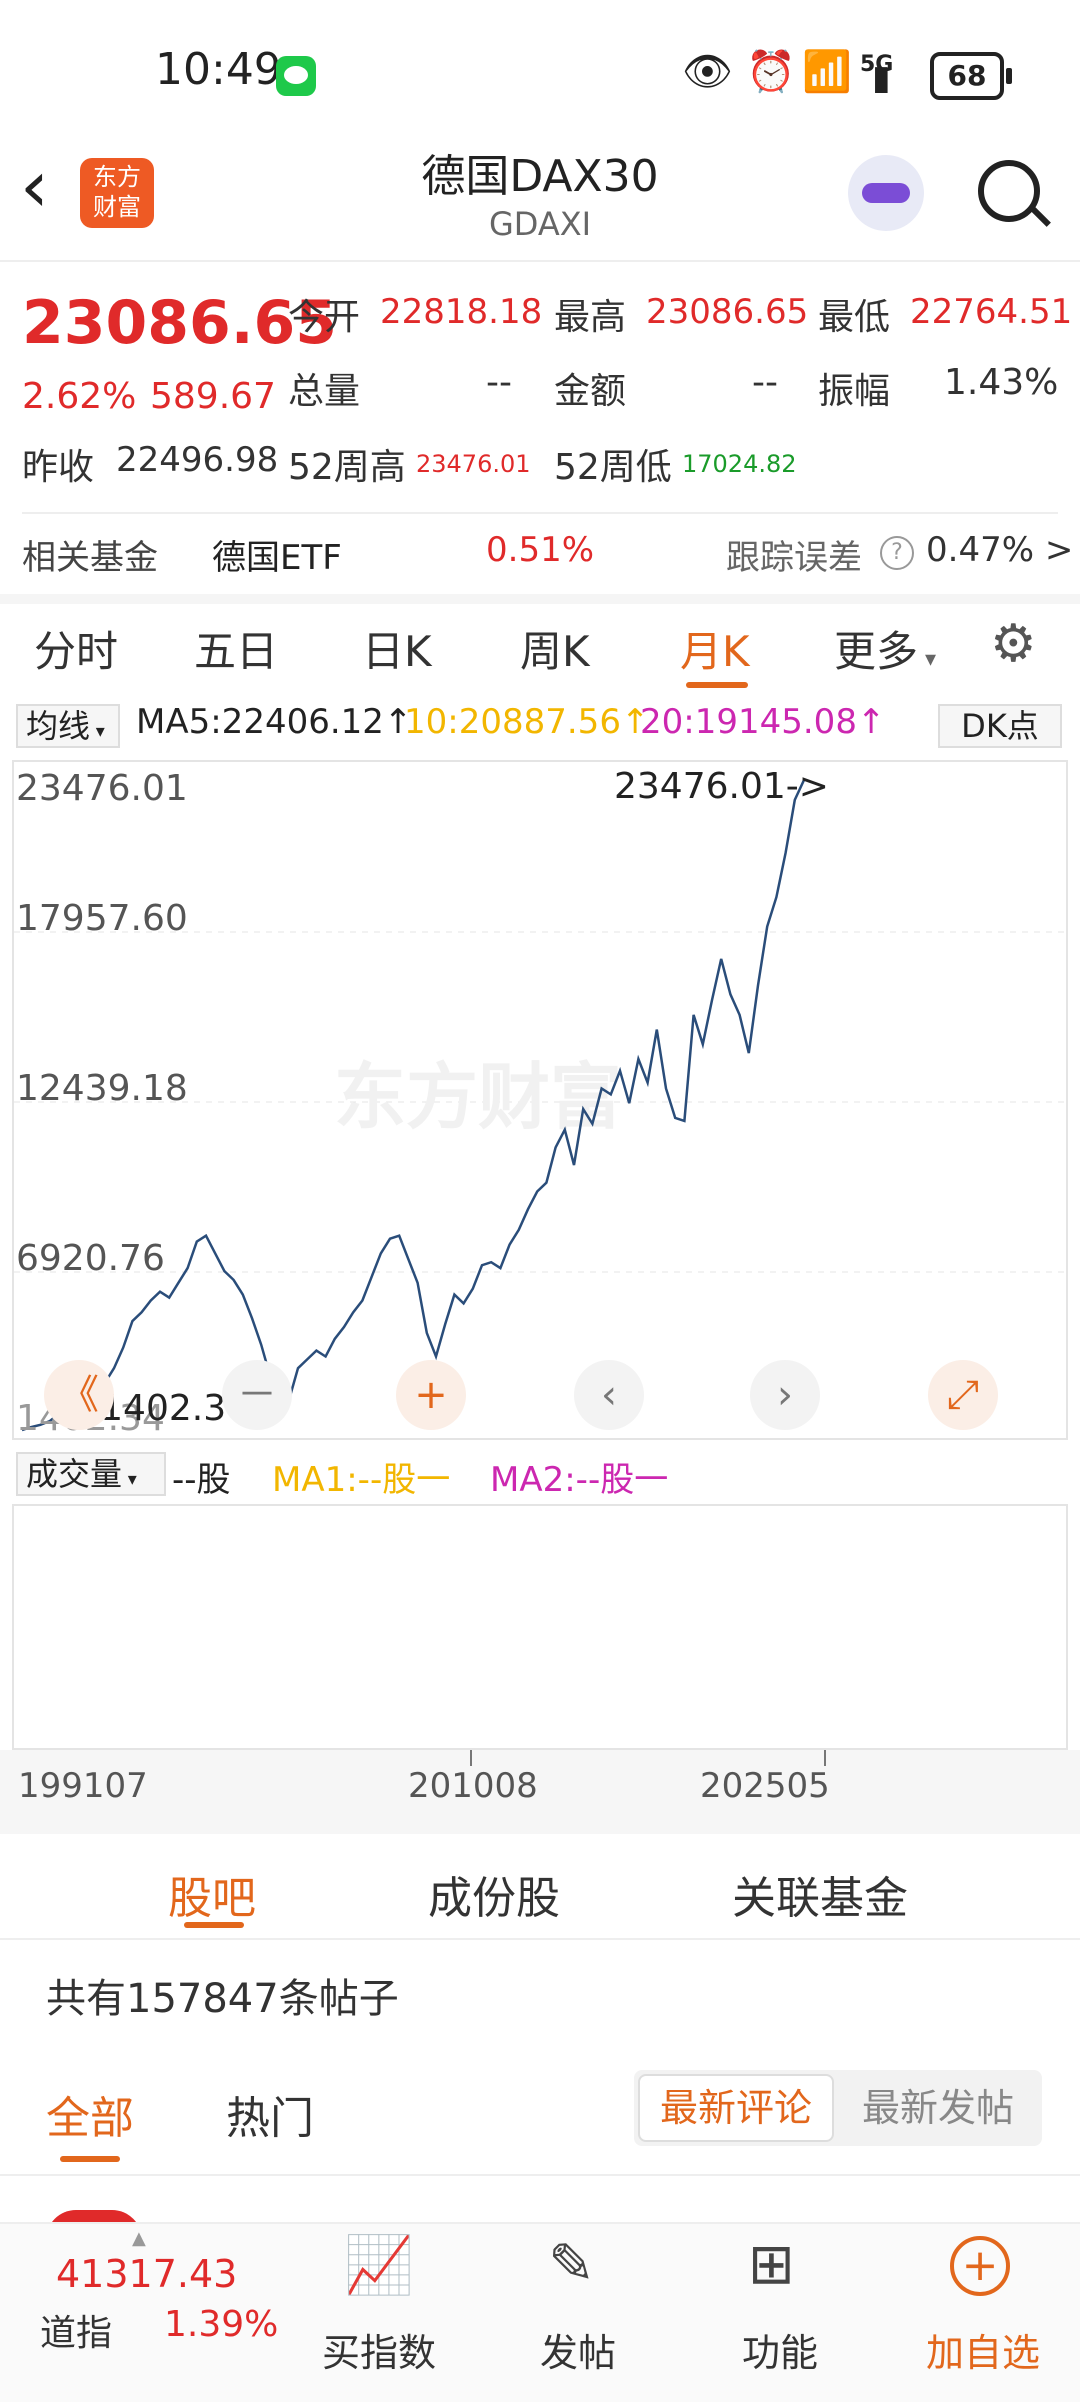 The width and height of the screenshot is (1080, 2402). What do you see at coordinates (379, 2349) in the screenshot?
I see `buy-index-label: 买指数` at bounding box center [379, 2349].